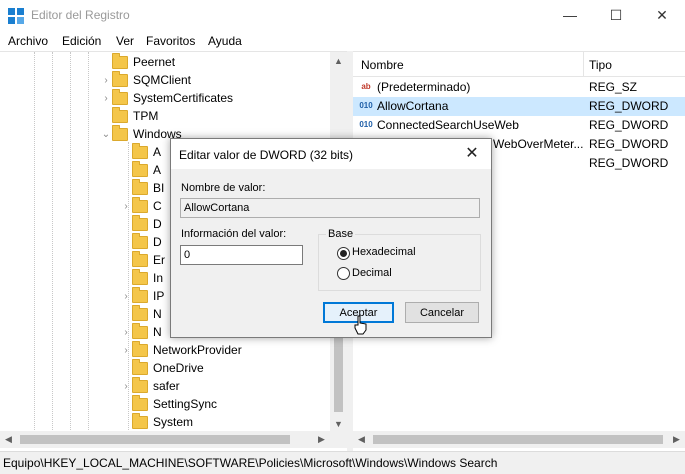 The image size is (685, 474). Describe the element at coordinates (372, 273) in the screenshot. I see `decimal-label: Decimal` at that location.